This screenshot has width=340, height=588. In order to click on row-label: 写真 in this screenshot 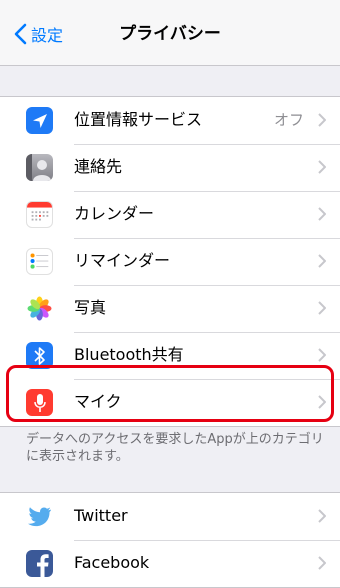, I will do `click(90, 307)`.